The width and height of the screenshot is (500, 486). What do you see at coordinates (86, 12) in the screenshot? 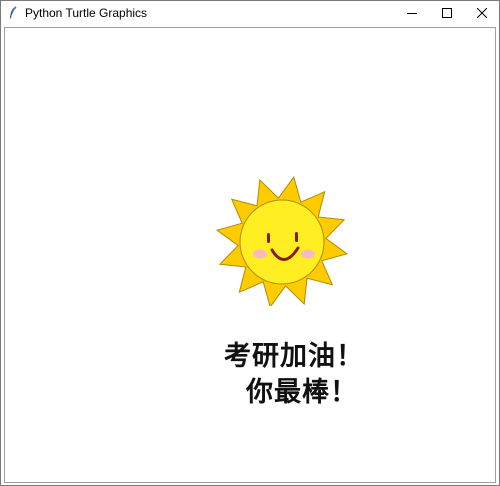
I see `window-title: Python Turtle Graphics` at bounding box center [86, 12].